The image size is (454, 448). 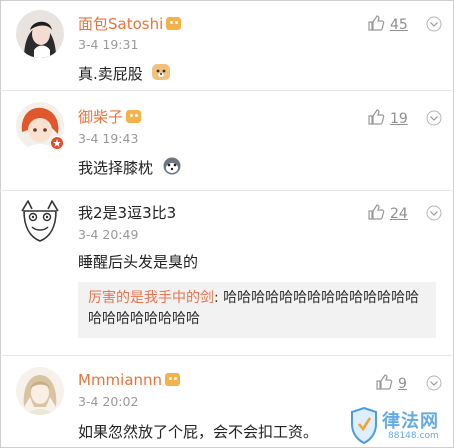 What do you see at coordinates (410, 421) in the screenshot?
I see `watermark-title: 律法网` at bounding box center [410, 421].